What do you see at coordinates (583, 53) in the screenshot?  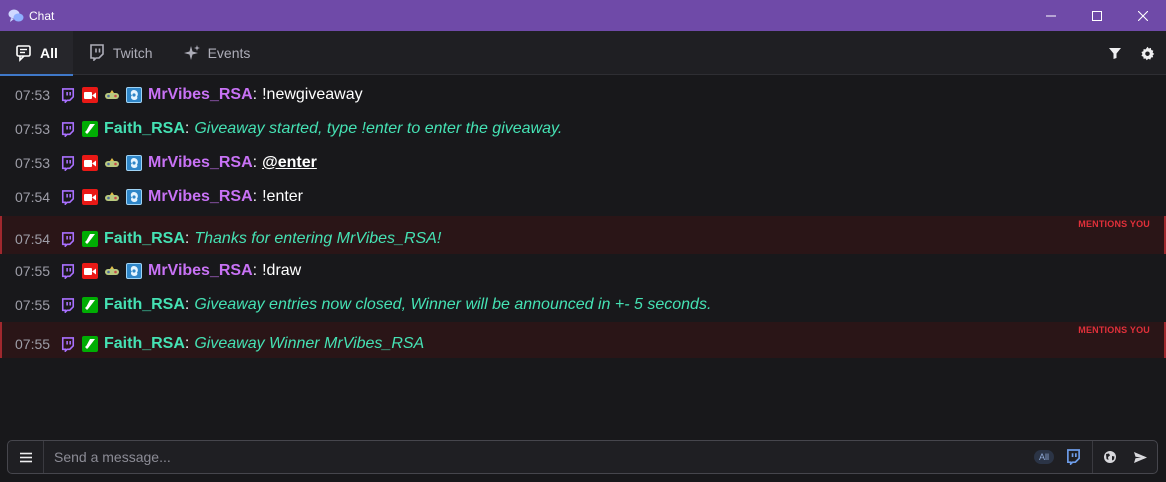 I see `tab-bar: All Twitch Events` at bounding box center [583, 53].